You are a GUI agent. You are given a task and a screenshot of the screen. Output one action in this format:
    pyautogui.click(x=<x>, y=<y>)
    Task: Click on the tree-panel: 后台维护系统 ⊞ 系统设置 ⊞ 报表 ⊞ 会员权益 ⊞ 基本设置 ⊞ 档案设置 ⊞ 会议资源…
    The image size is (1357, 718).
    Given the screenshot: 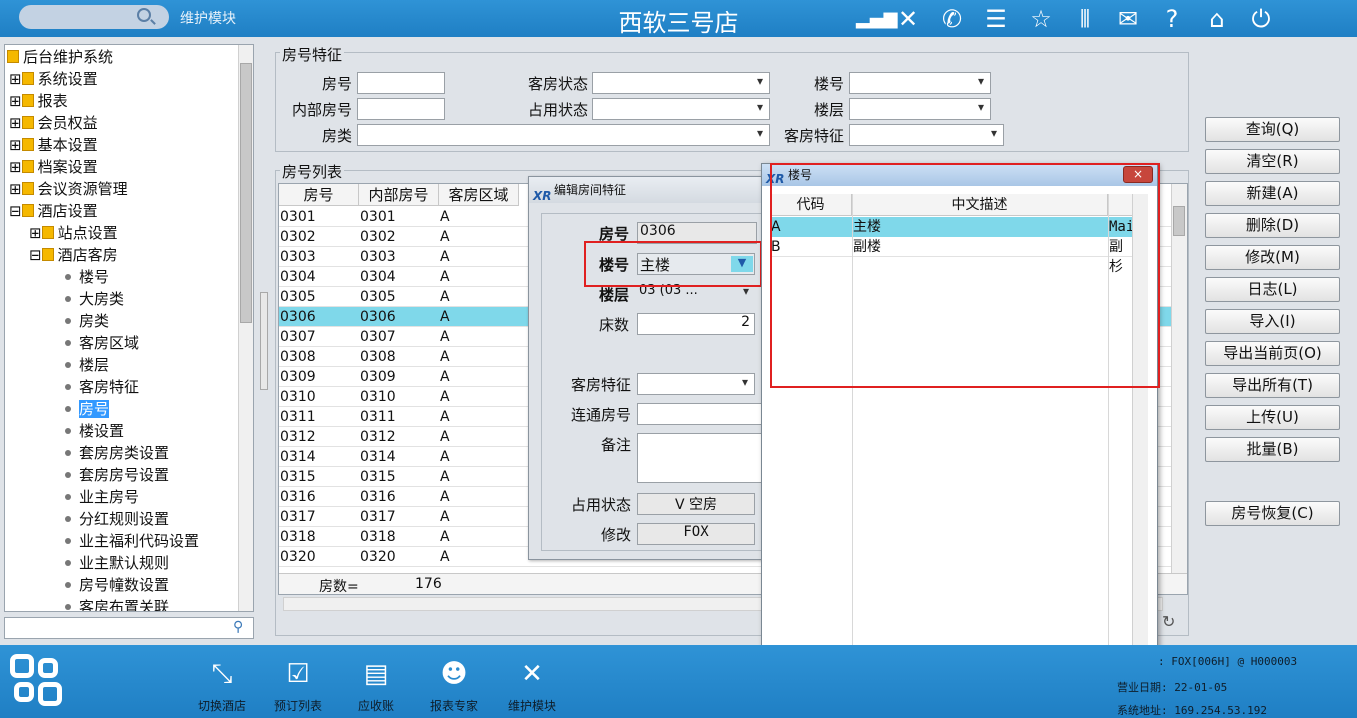 What is the action you would take?
    pyautogui.click(x=129, y=328)
    